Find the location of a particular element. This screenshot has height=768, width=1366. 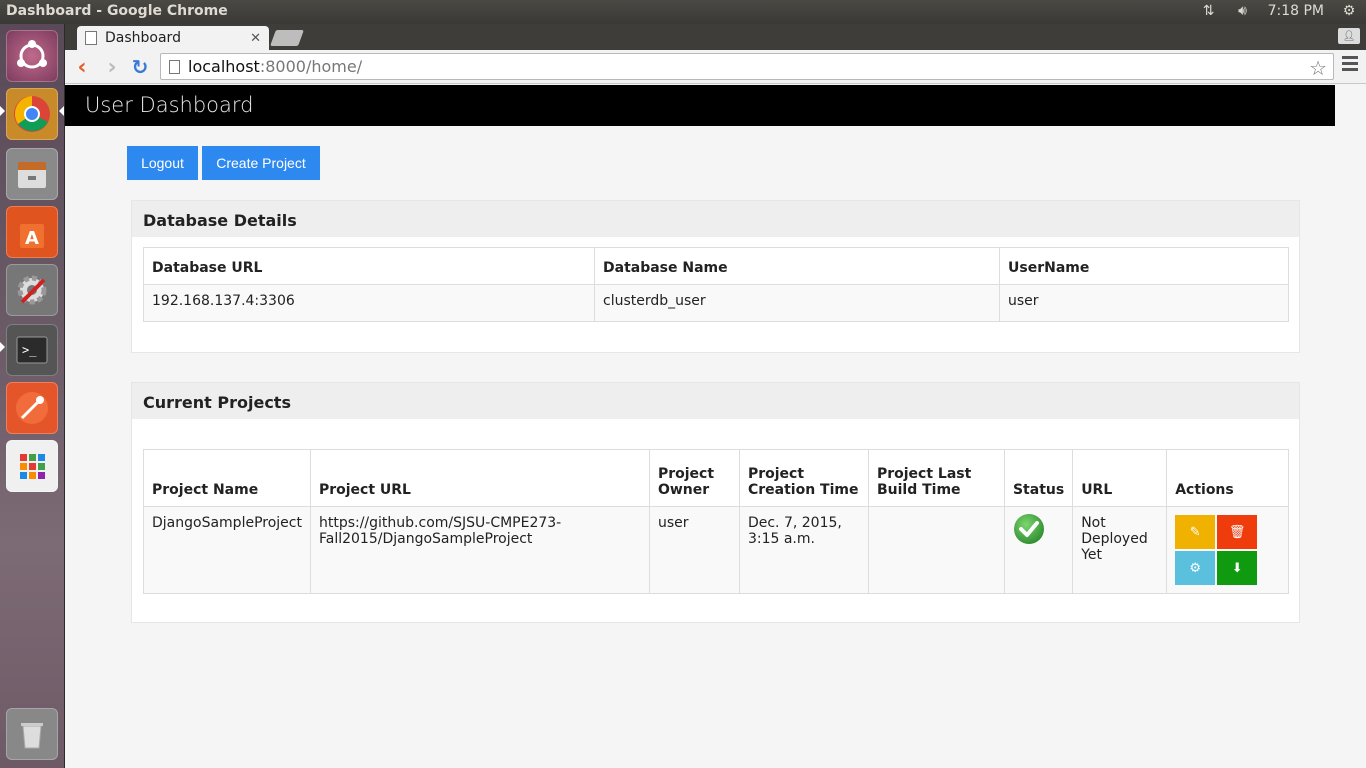

trash-icon: 🗑︎ is located at coordinates (1237, 532).